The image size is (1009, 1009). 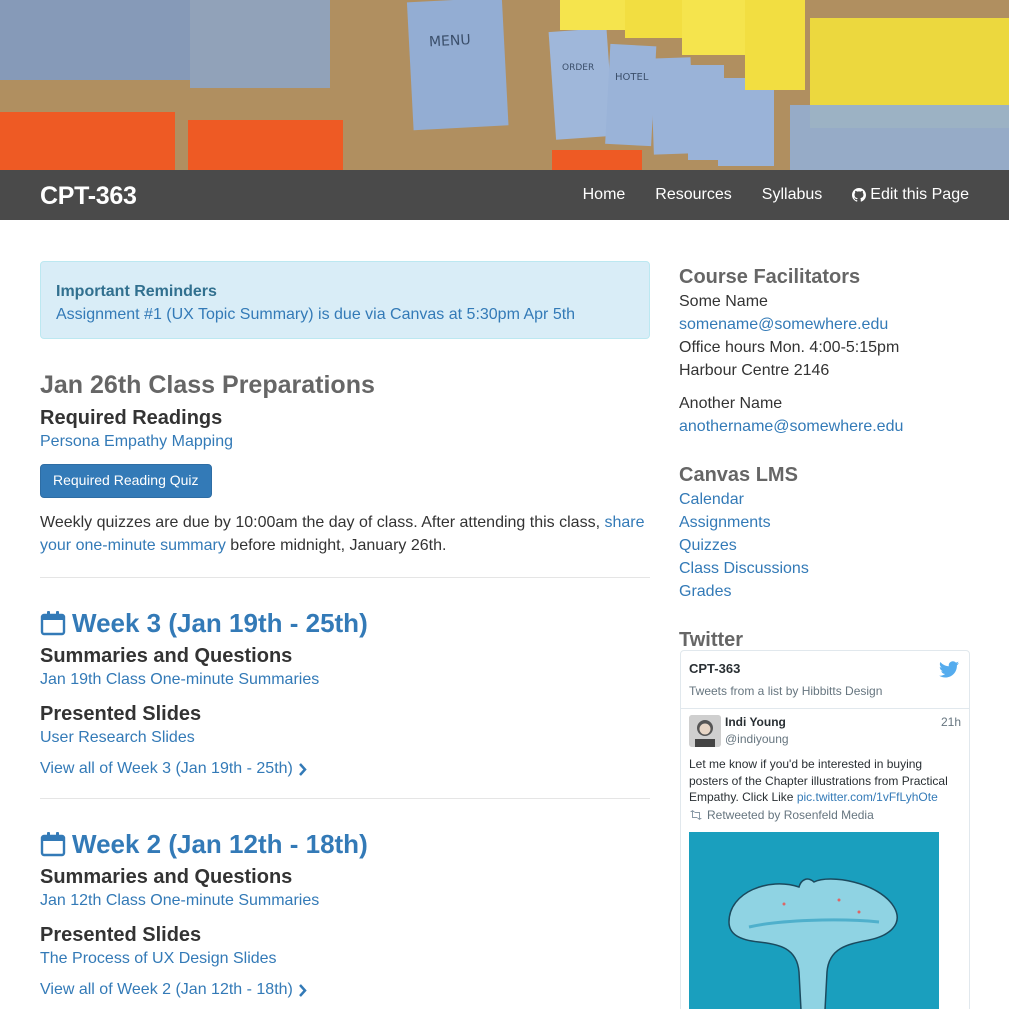 I want to click on prep-title: Jan 26th Class Preparations, so click(x=207, y=385).